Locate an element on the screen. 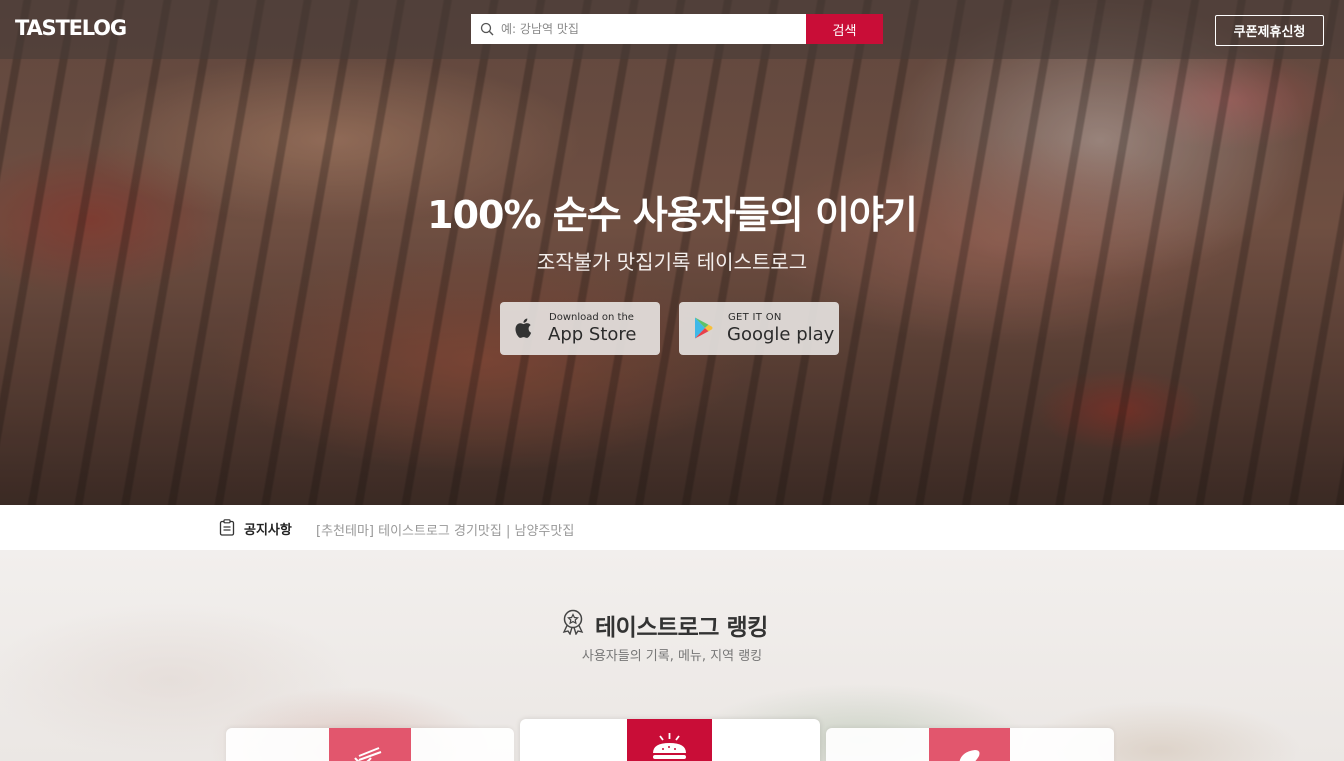 The image size is (1344, 761). top-navigation-bar: TASTELOG 검색 쿠폰제휴신청 is located at coordinates (672, 29).